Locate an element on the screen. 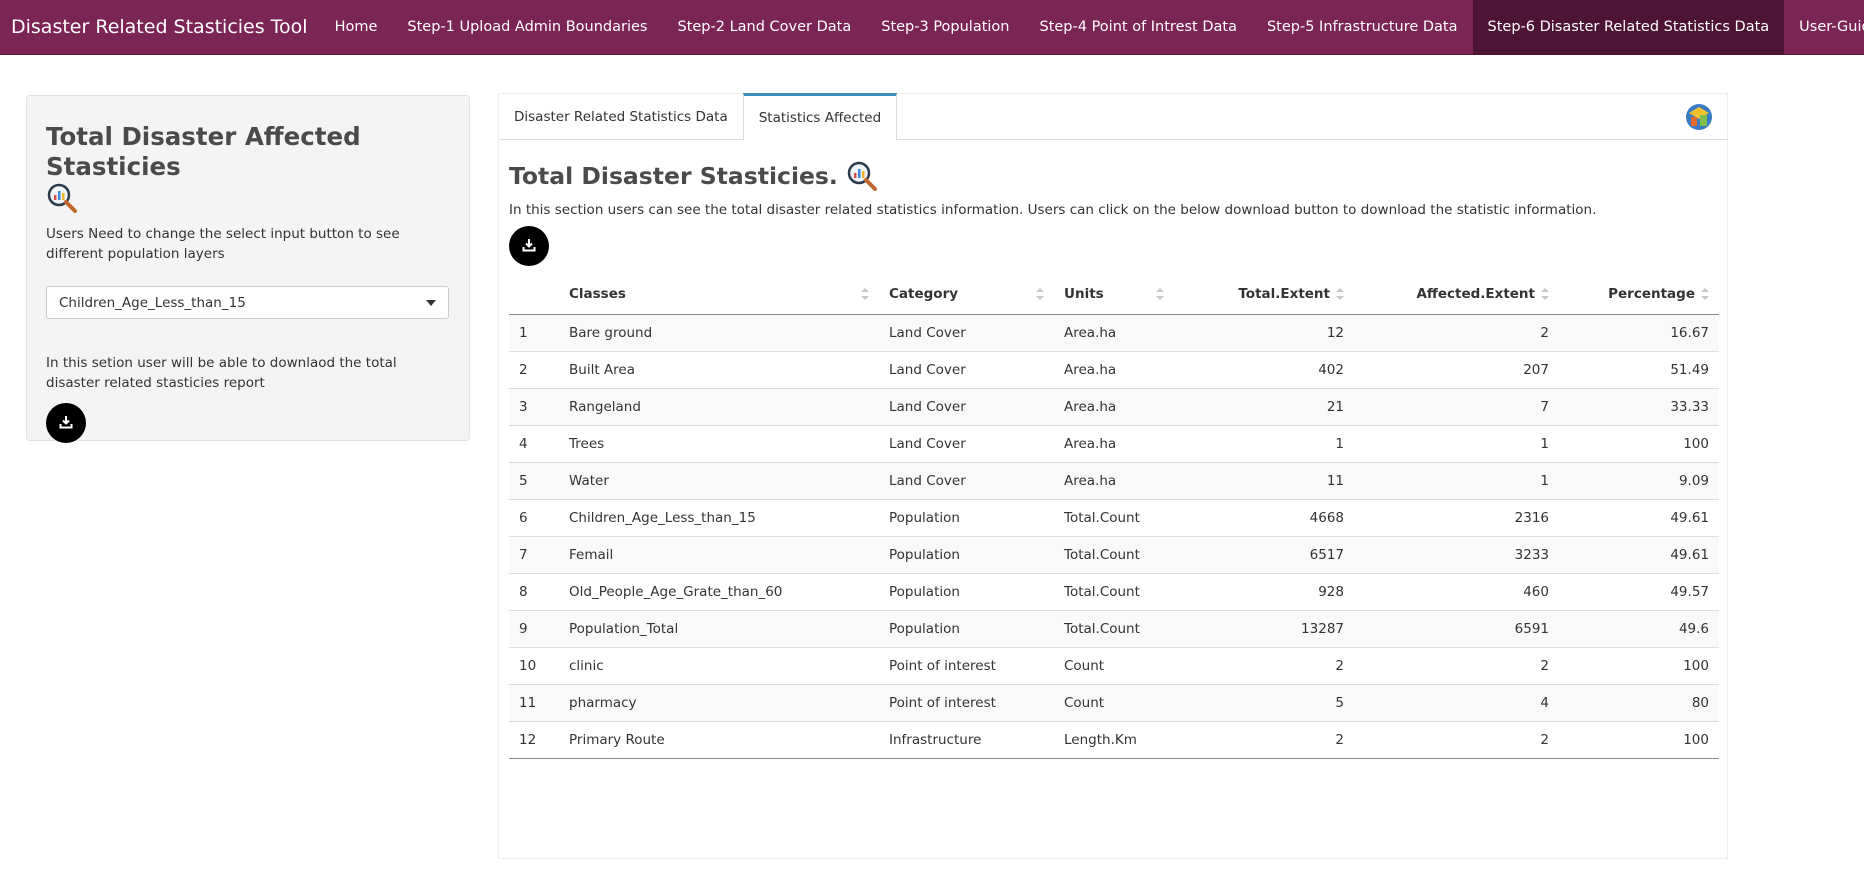 This screenshot has height=875, width=1864. tab-statistics-affected: Statistics Affected is located at coordinates (820, 116).